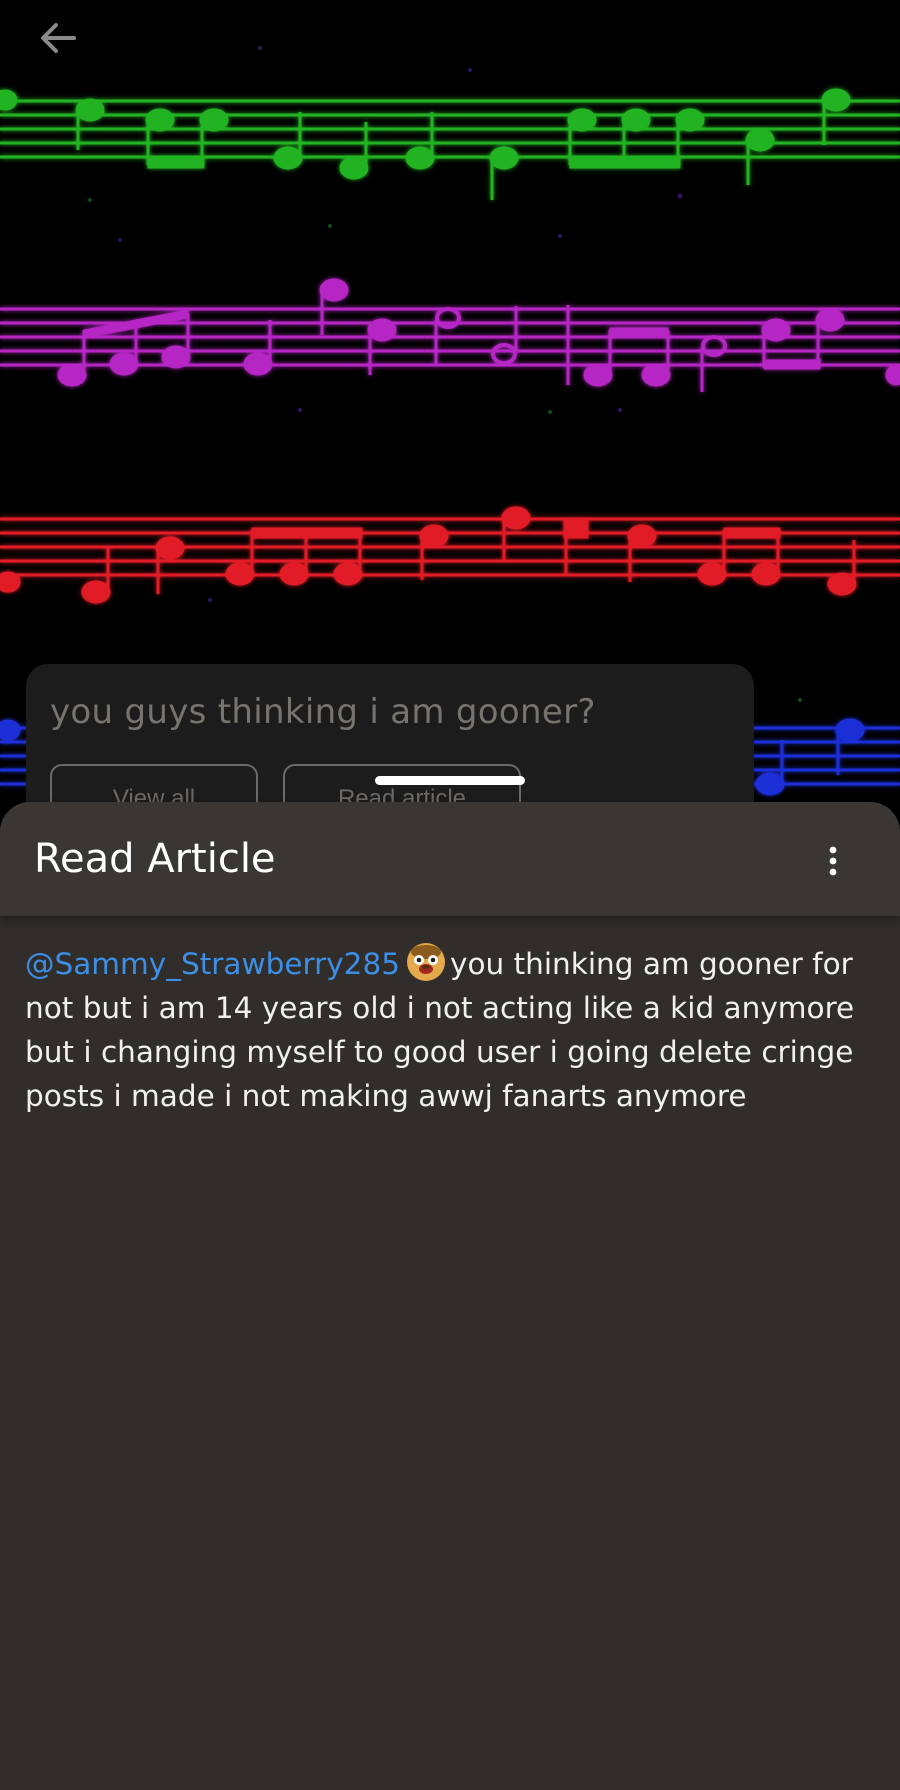 Image resolution: width=900 pixels, height=1790 pixels. I want to click on sheet-drag-handle, so click(450, 780).